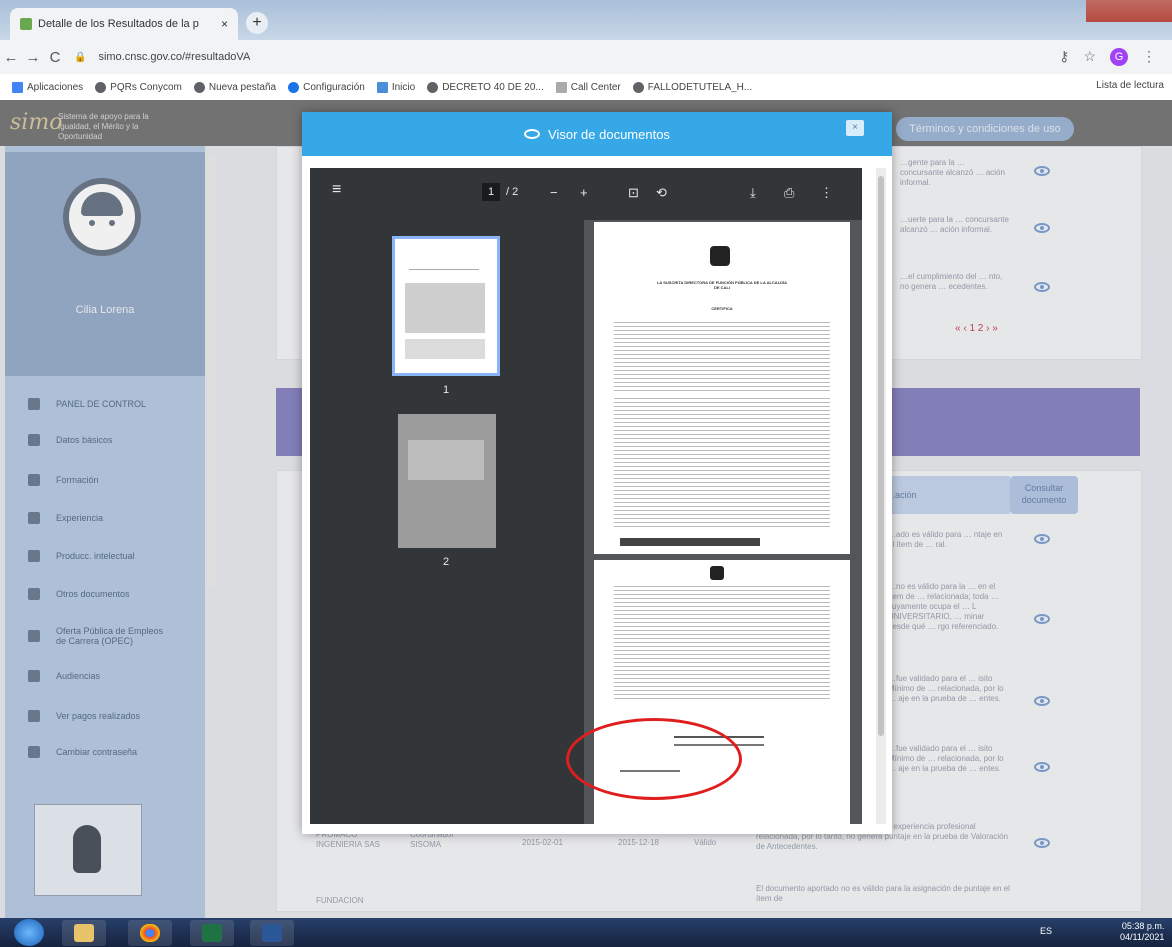 The image size is (1172, 947). What do you see at coordinates (586, 932) in the screenshot?
I see `windows-taskbar` at bounding box center [586, 932].